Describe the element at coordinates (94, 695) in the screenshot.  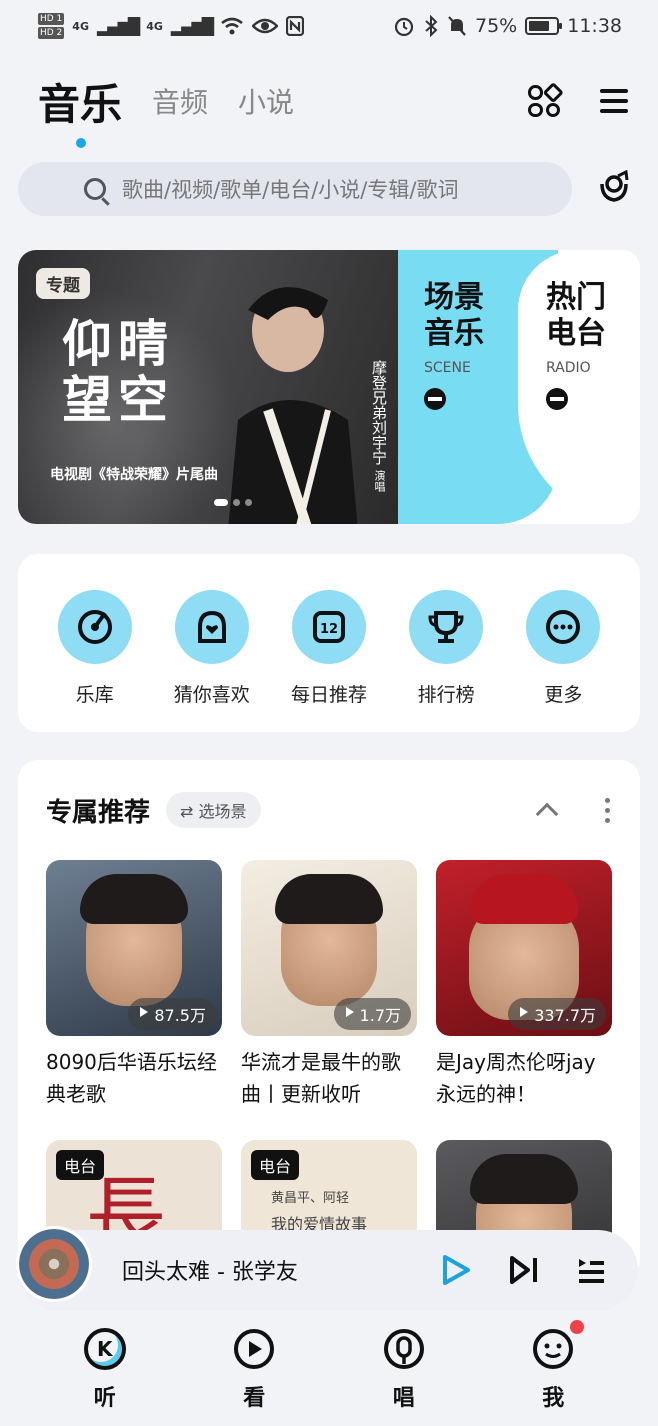
I see `quick-label-library: 乐库` at that location.